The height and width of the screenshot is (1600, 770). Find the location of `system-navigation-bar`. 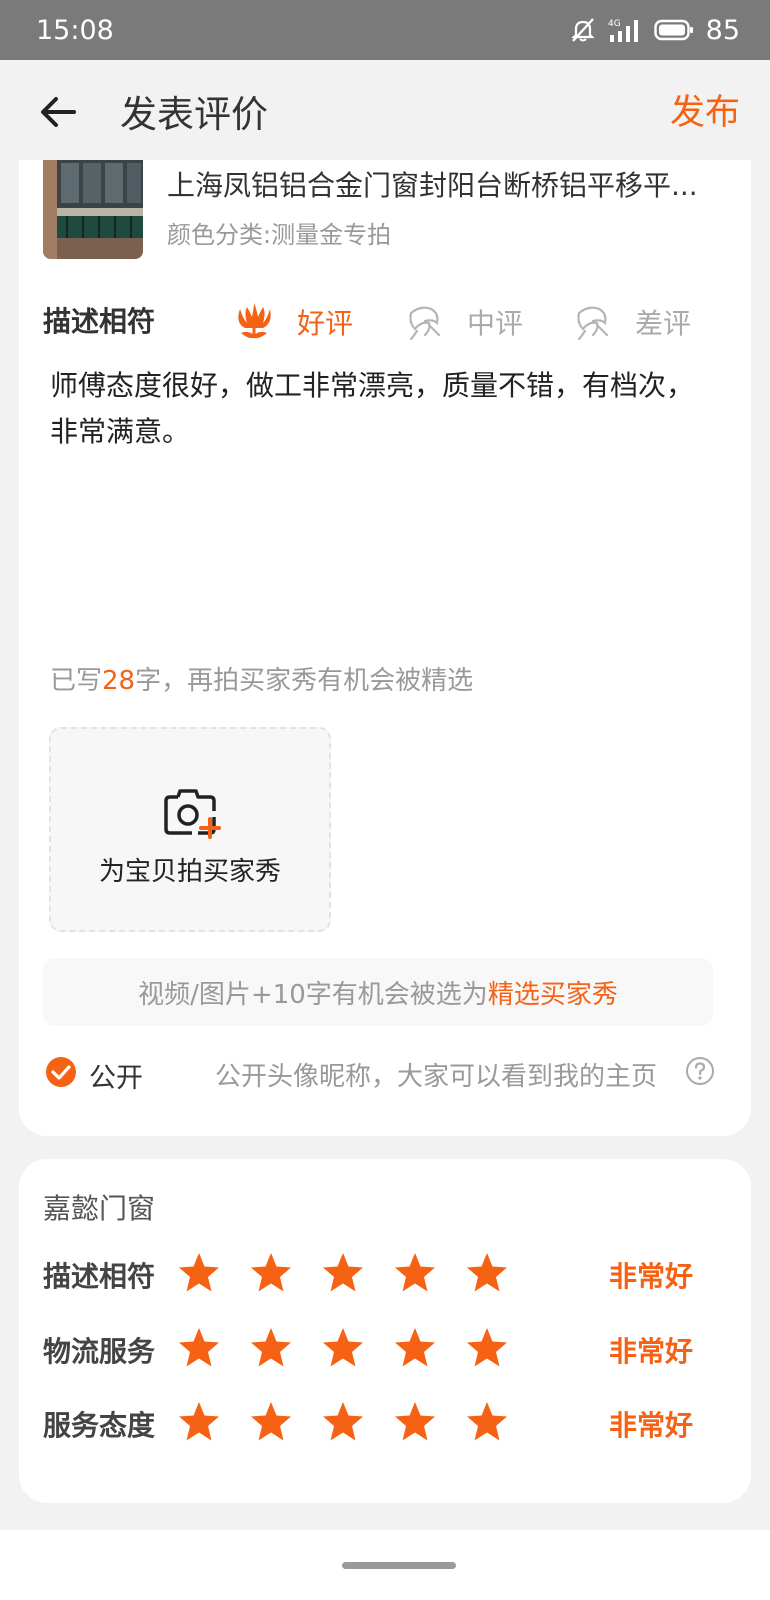

system-navigation-bar is located at coordinates (385, 1565).